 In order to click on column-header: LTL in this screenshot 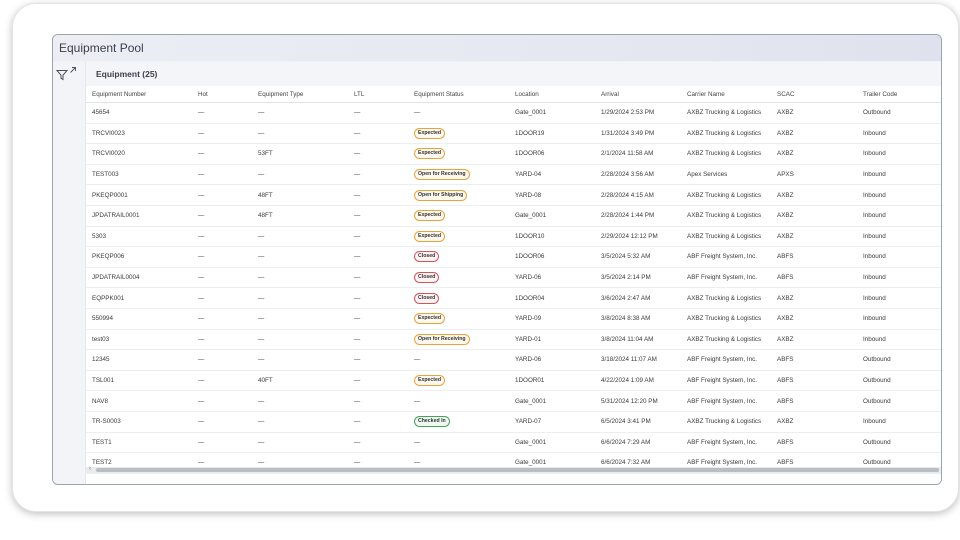, I will do `click(359, 94)`.